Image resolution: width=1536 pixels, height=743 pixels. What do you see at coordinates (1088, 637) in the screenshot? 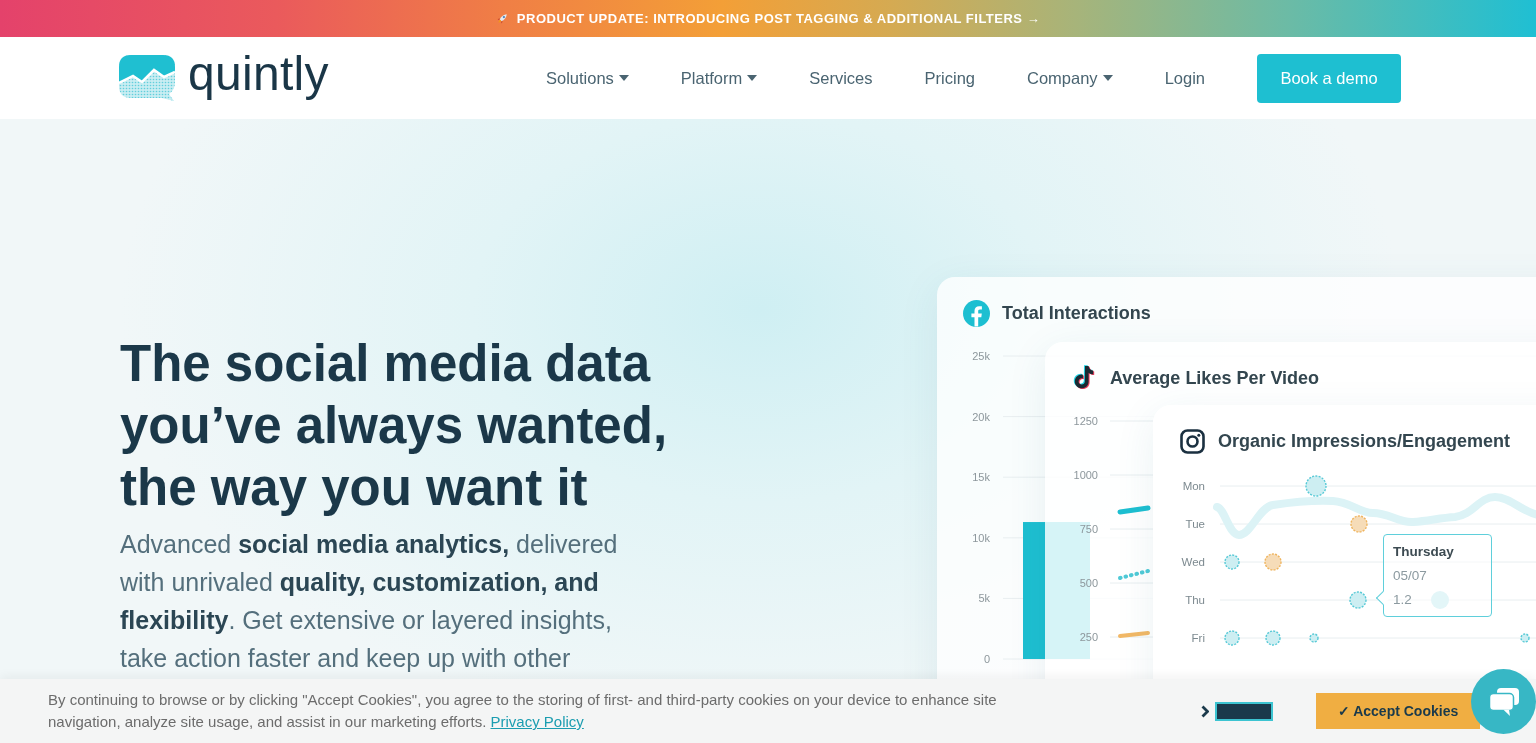
I see `axis-label: 250` at bounding box center [1088, 637].